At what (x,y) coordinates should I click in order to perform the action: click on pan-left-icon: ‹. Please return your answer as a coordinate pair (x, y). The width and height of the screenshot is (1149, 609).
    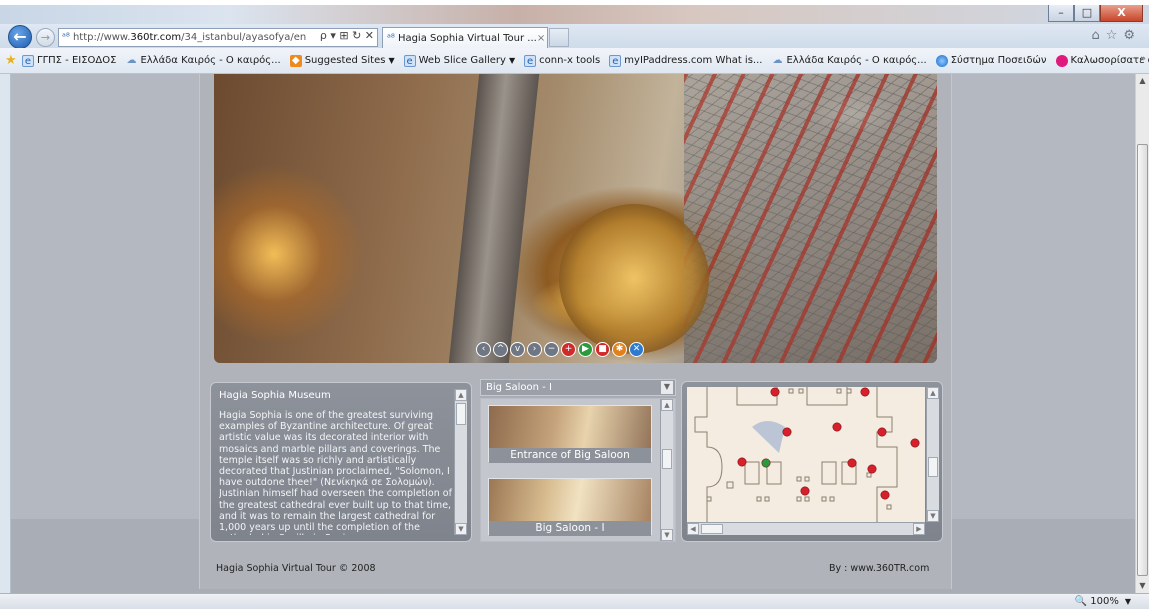
    Looking at the image, I should click on (483, 349).